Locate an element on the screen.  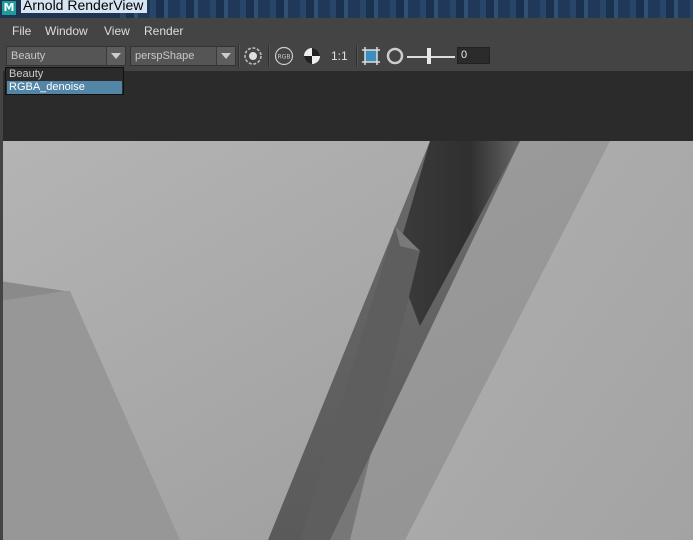
camera-dropdown-value: perspShape is located at coordinates (165, 56).